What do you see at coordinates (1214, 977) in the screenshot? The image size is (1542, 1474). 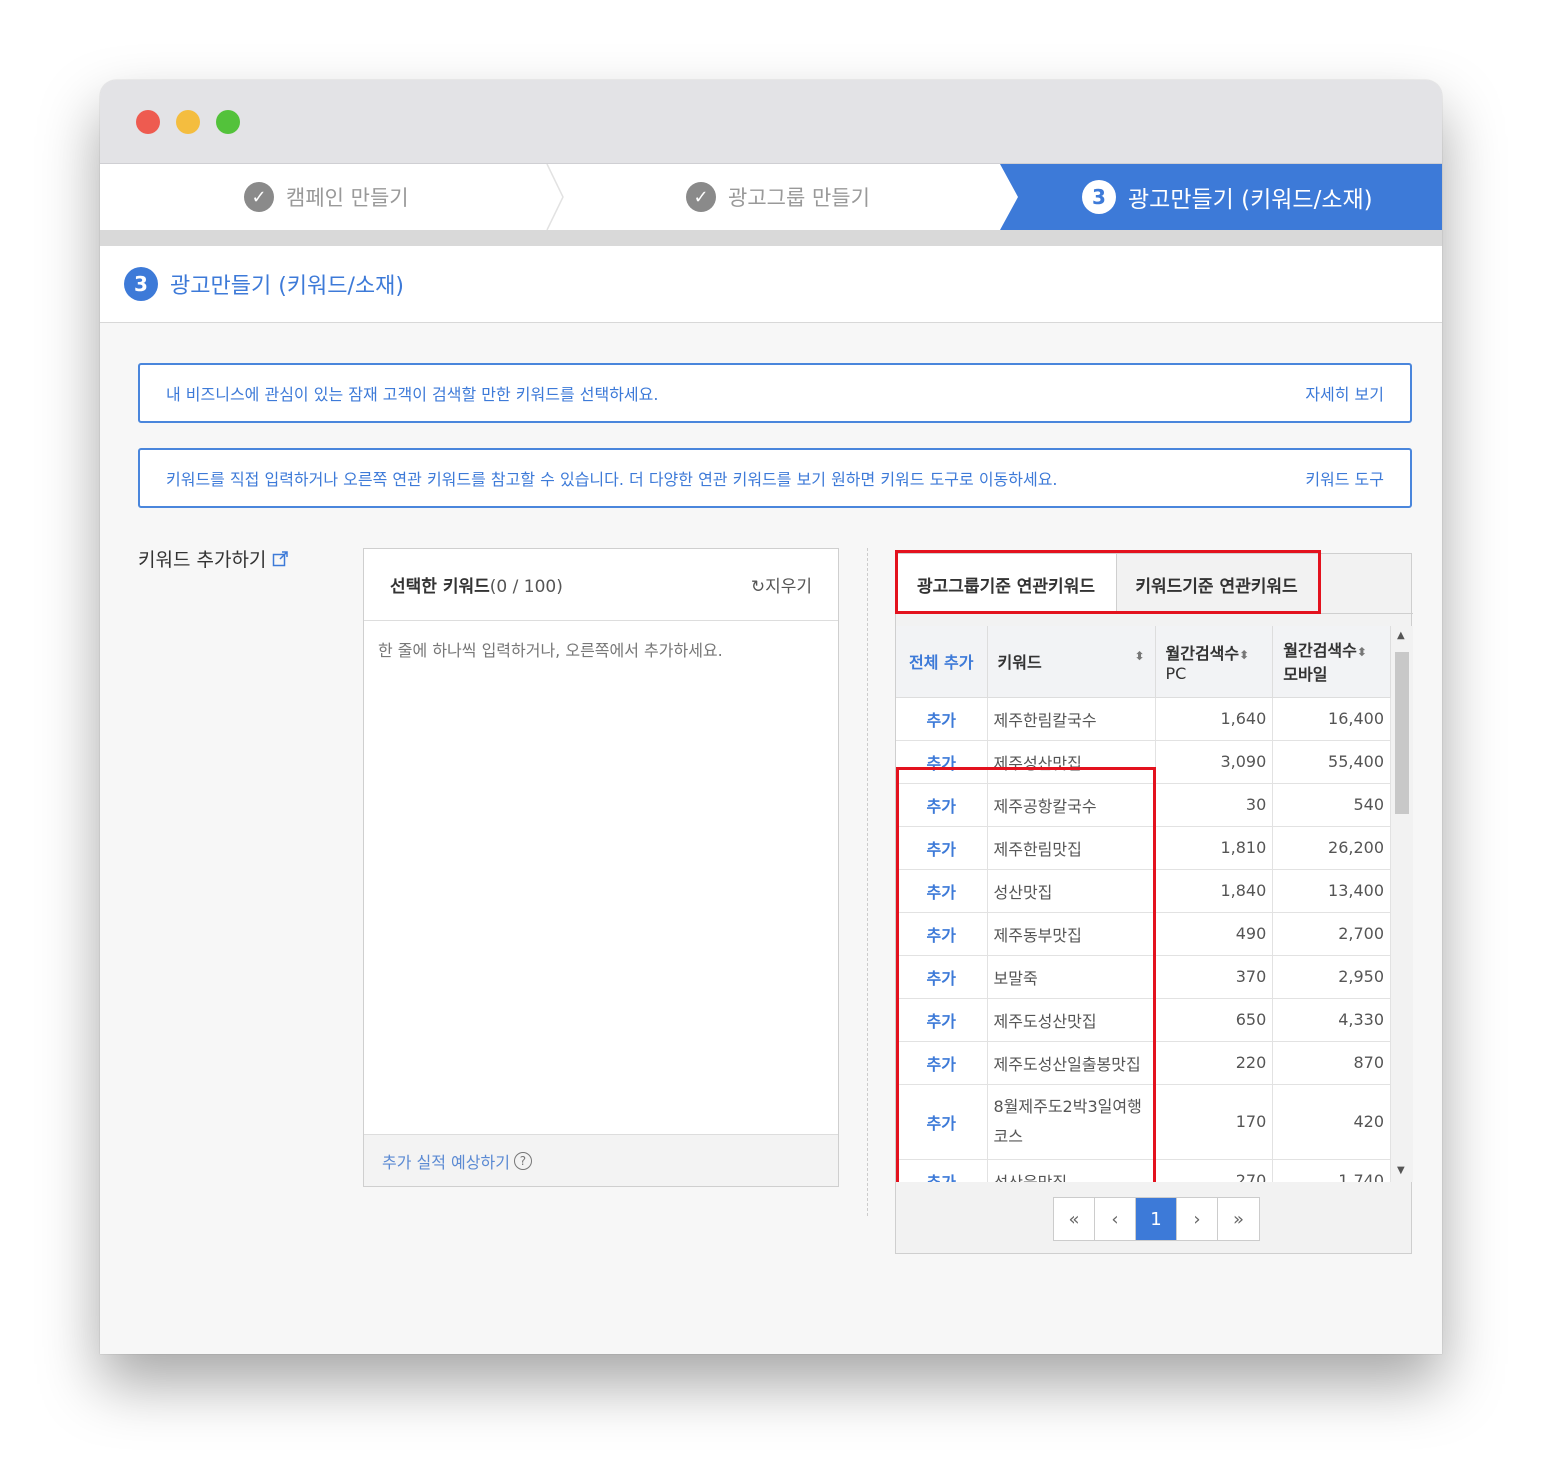 I see `pc-count-cell: 370` at bounding box center [1214, 977].